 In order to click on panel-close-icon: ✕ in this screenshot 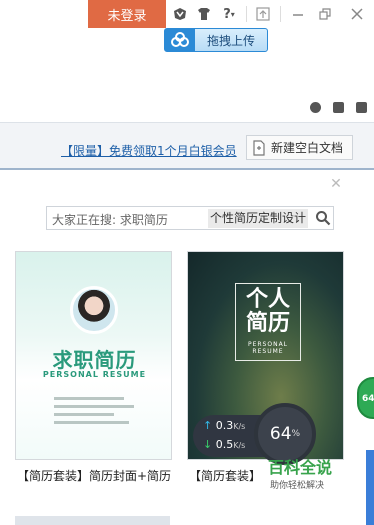, I will do `click(336, 184)`.